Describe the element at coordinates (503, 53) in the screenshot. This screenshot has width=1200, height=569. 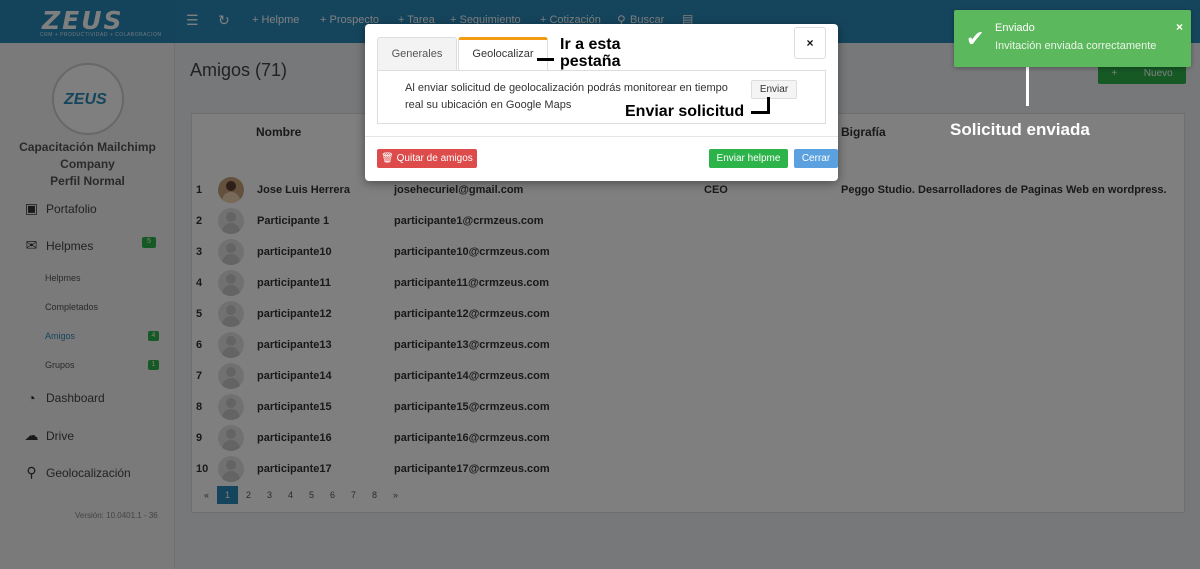
I see `tab-geolocalizar: Geolocalizar` at that location.